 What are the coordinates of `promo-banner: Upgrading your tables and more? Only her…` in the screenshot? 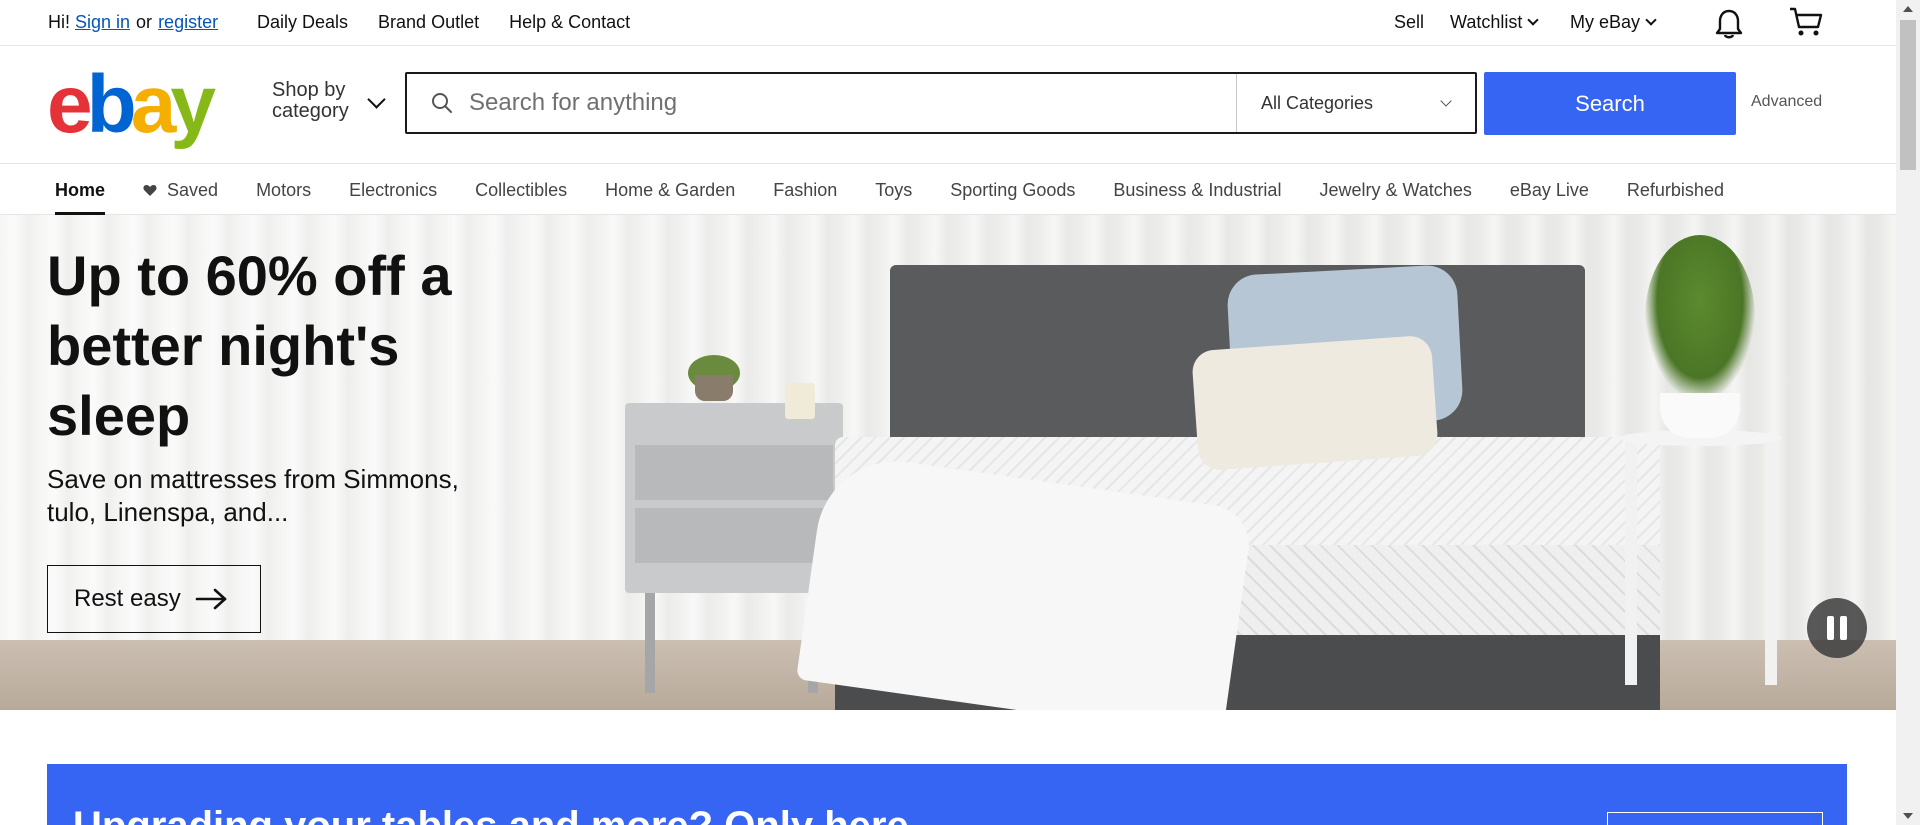 It's located at (947, 794).